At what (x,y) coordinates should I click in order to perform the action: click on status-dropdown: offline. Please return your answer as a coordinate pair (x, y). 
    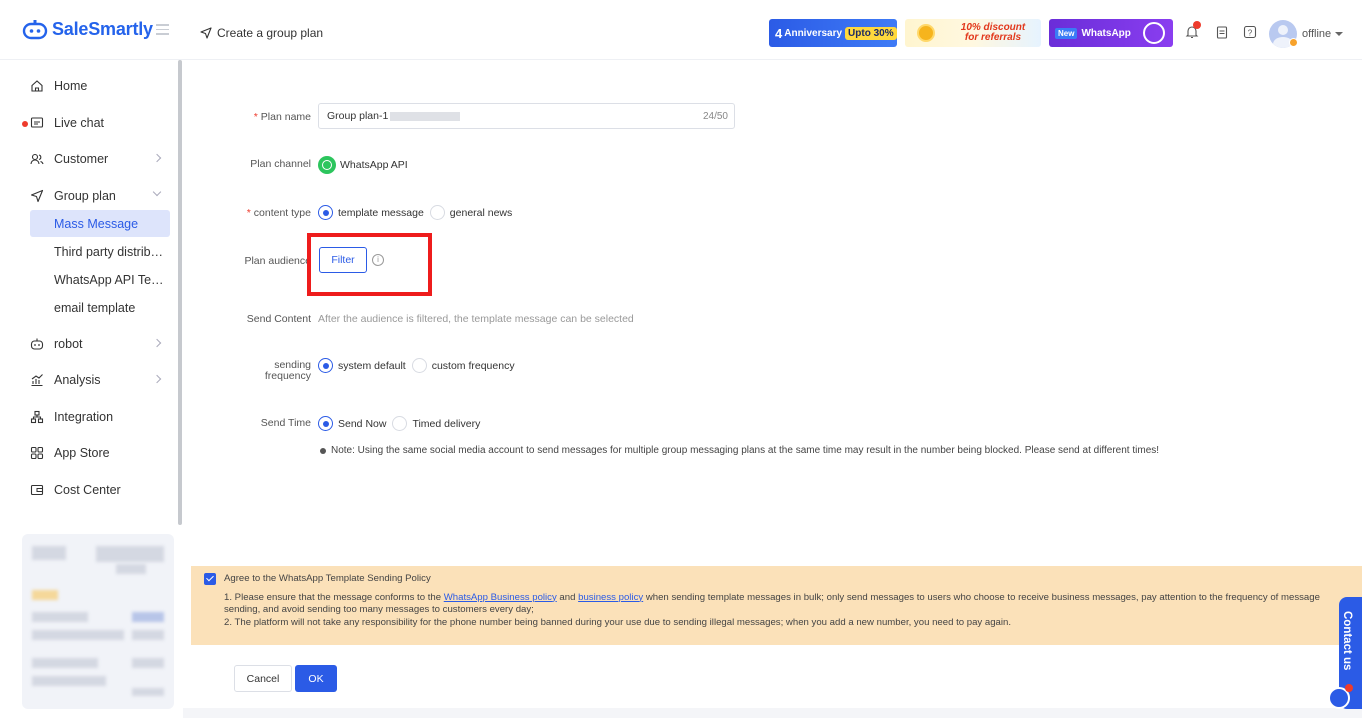
    Looking at the image, I should click on (1323, 34).